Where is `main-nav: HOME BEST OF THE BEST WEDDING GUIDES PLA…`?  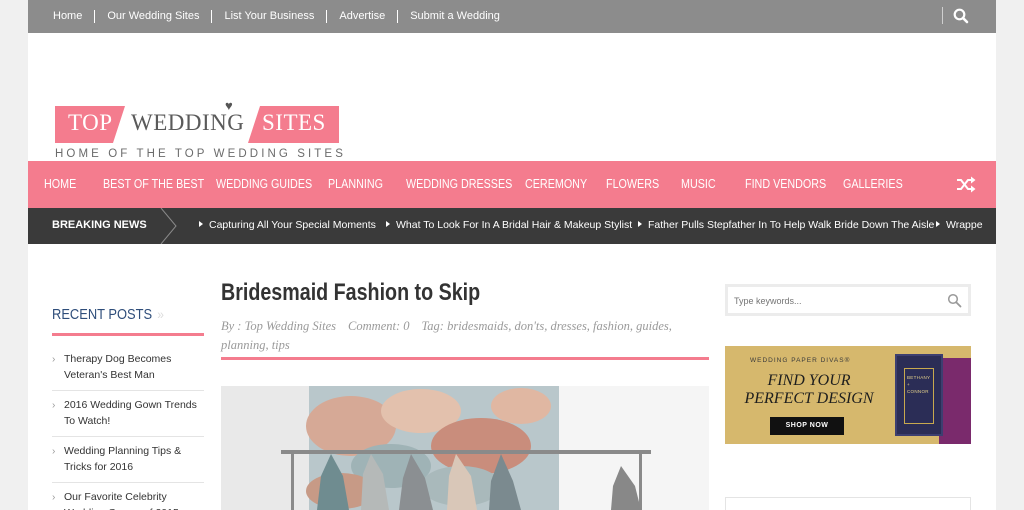 main-nav: HOME BEST OF THE BEST WEDDING GUIDES PLA… is located at coordinates (512, 184).